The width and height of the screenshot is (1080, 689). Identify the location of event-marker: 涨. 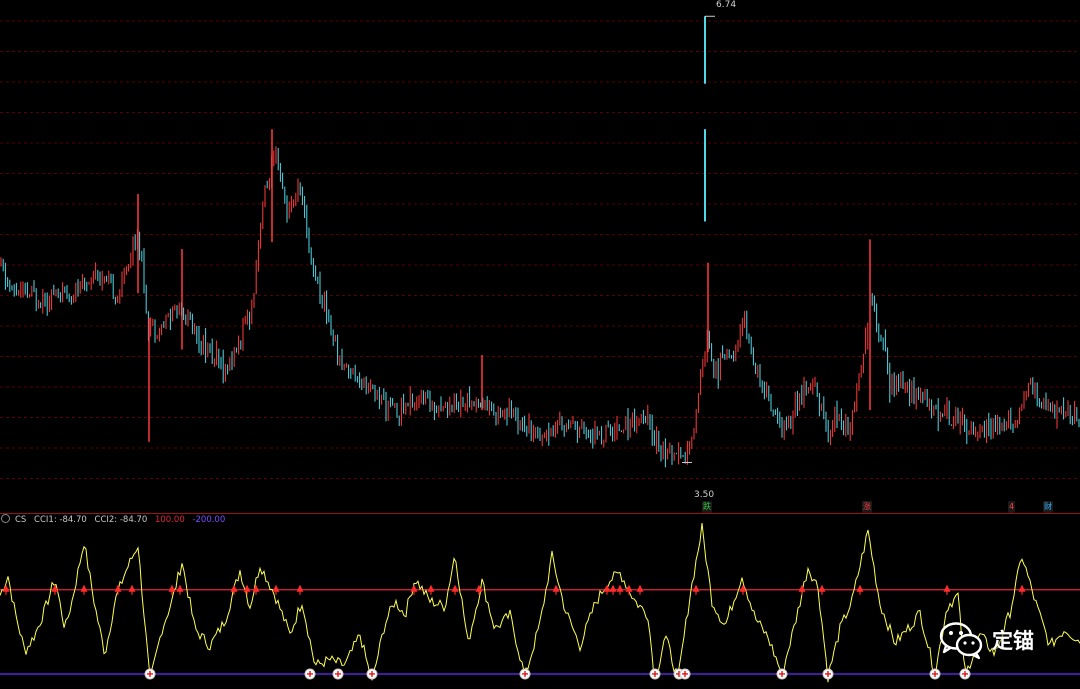
(867, 507).